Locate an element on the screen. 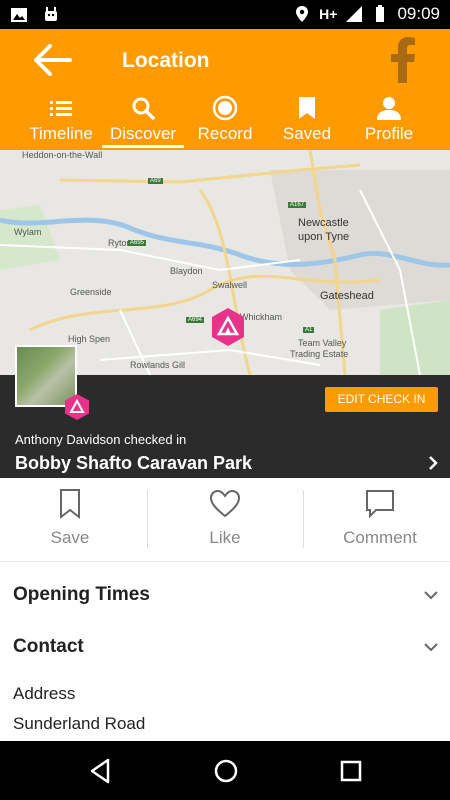  road-number: A694 is located at coordinates (195, 320).